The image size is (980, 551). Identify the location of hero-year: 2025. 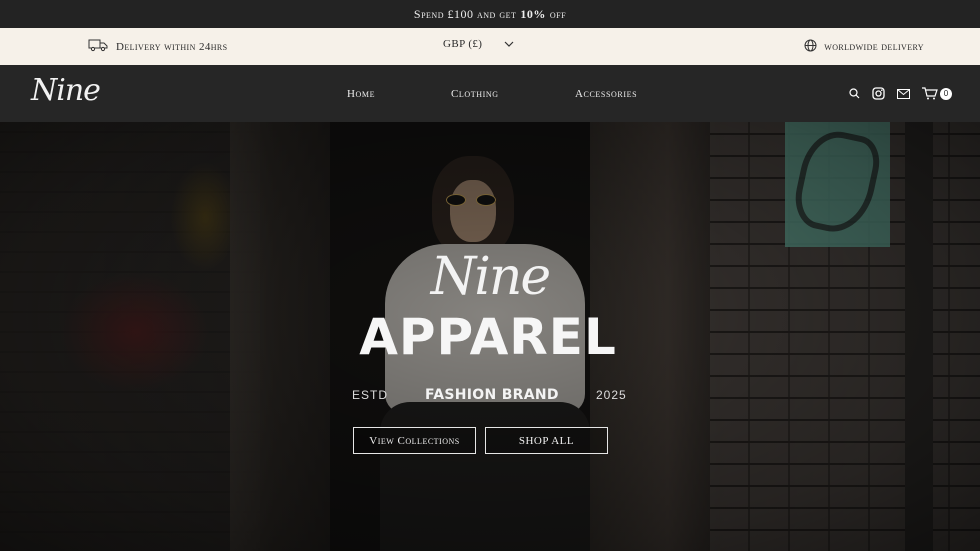
(611, 395).